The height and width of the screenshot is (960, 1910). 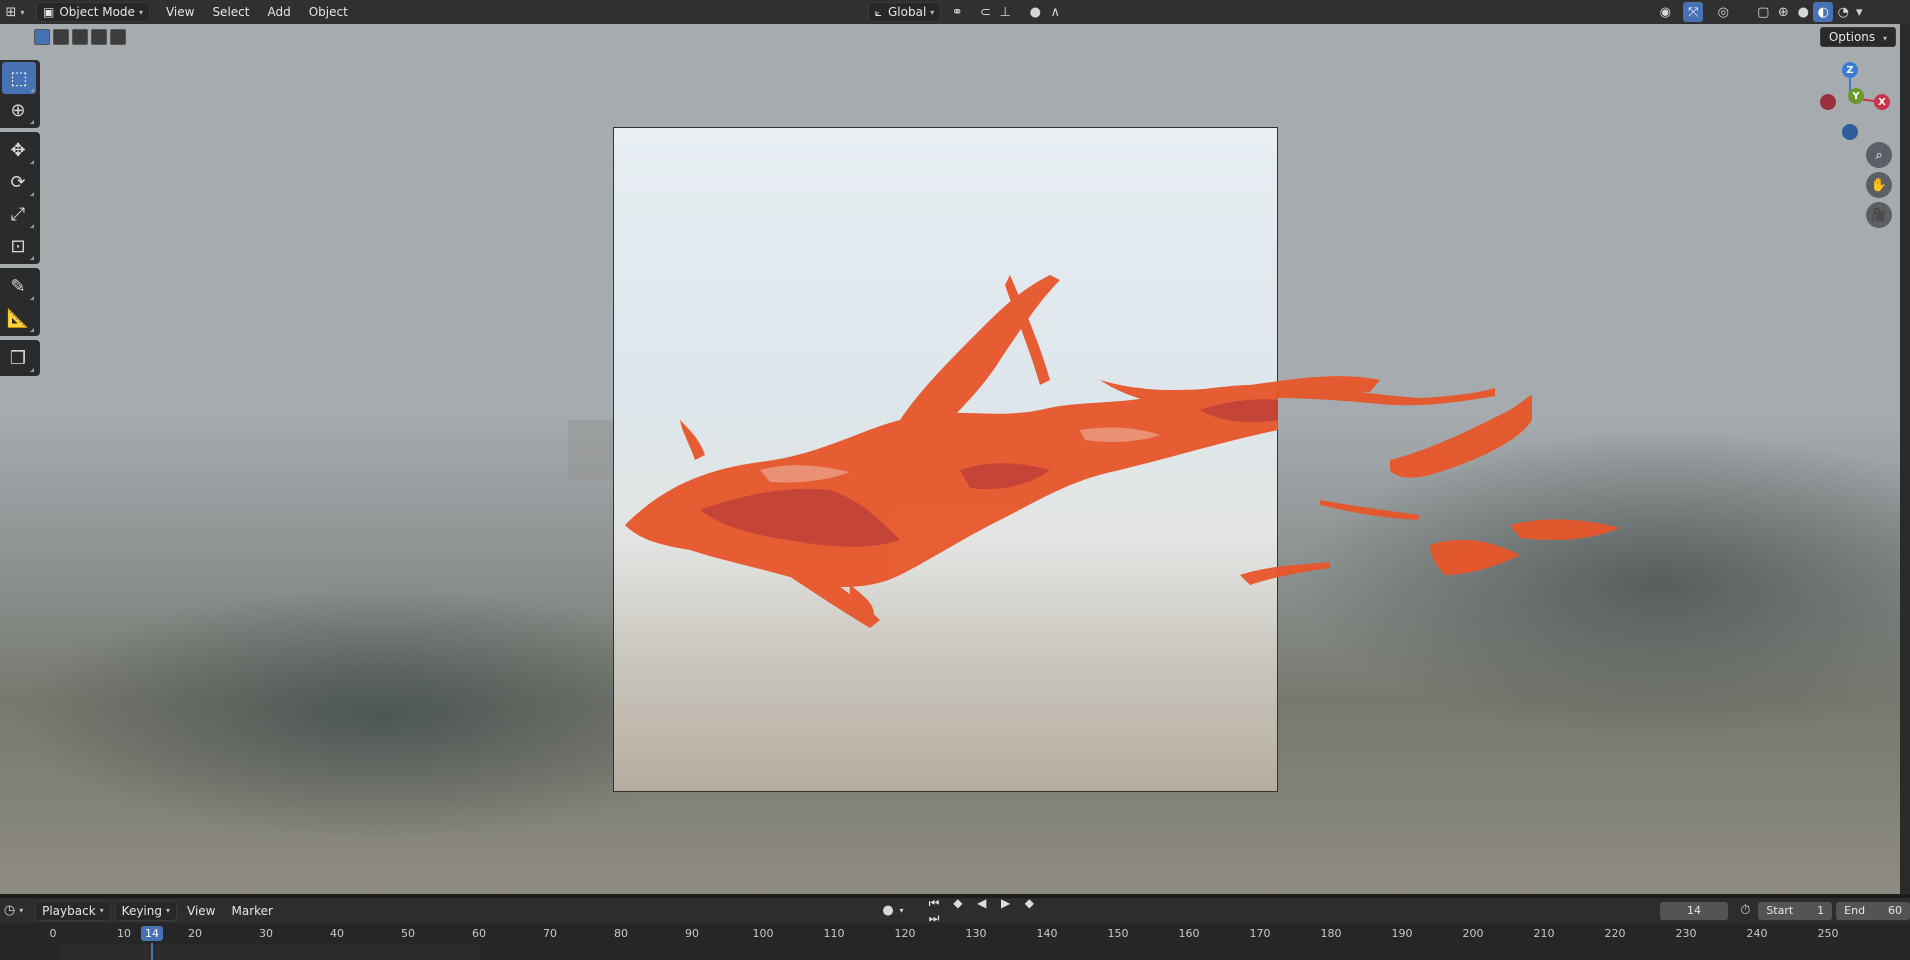 I want to click on navigation-gizmo: Z X Y, so click(x=1850, y=101).